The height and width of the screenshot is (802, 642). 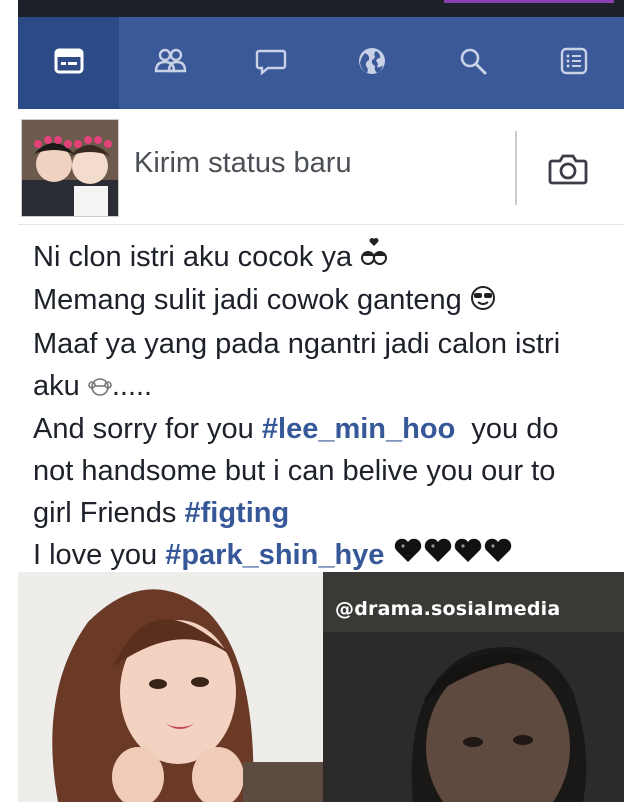 What do you see at coordinates (247, 300) in the screenshot?
I see `post-text: Memang sulit jadi cowok ganteng` at bounding box center [247, 300].